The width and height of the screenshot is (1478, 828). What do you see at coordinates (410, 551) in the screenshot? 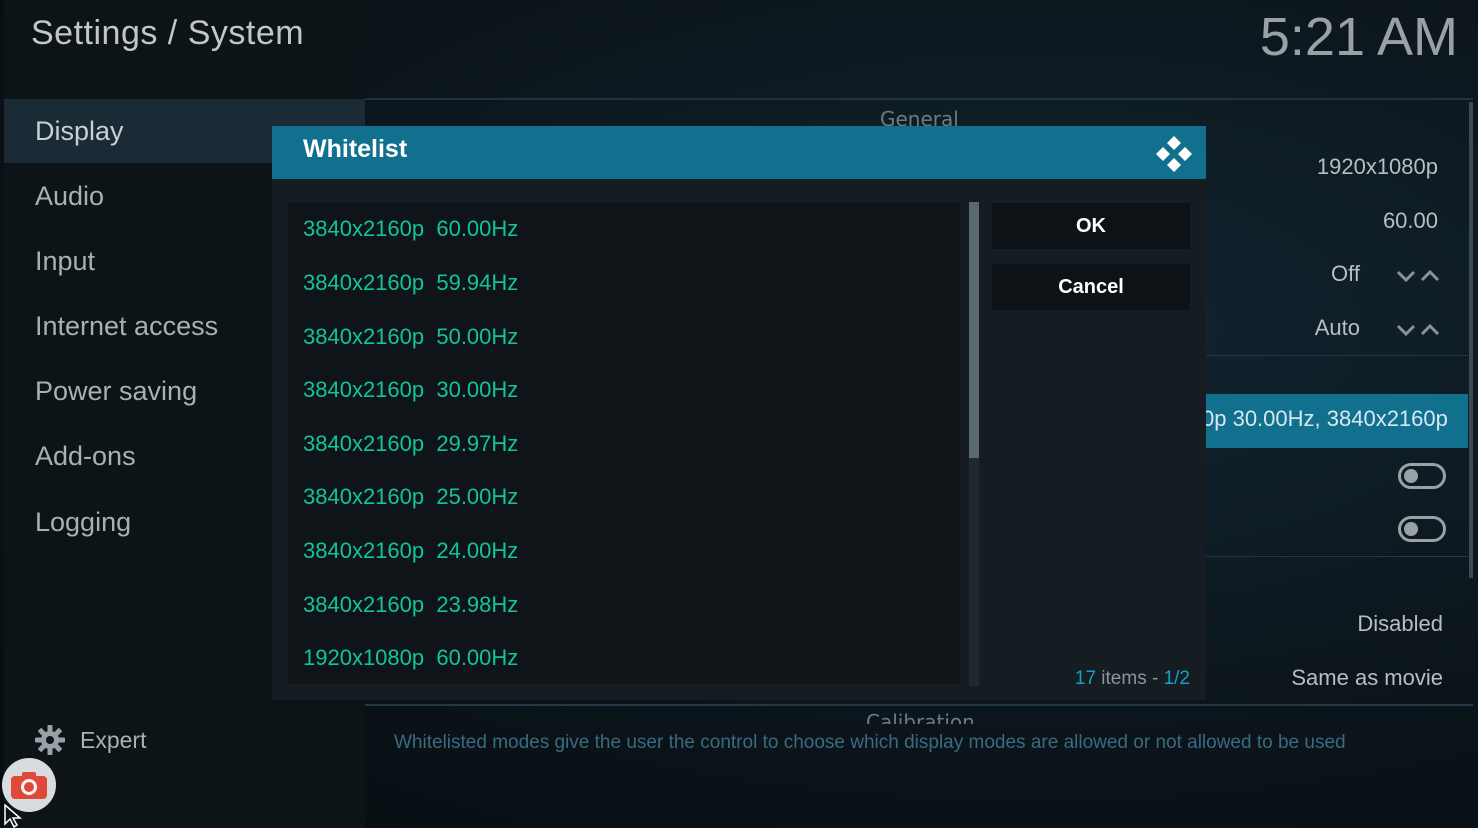
I see `list-item: 3840x2160p 24.00Hz` at bounding box center [410, 551].